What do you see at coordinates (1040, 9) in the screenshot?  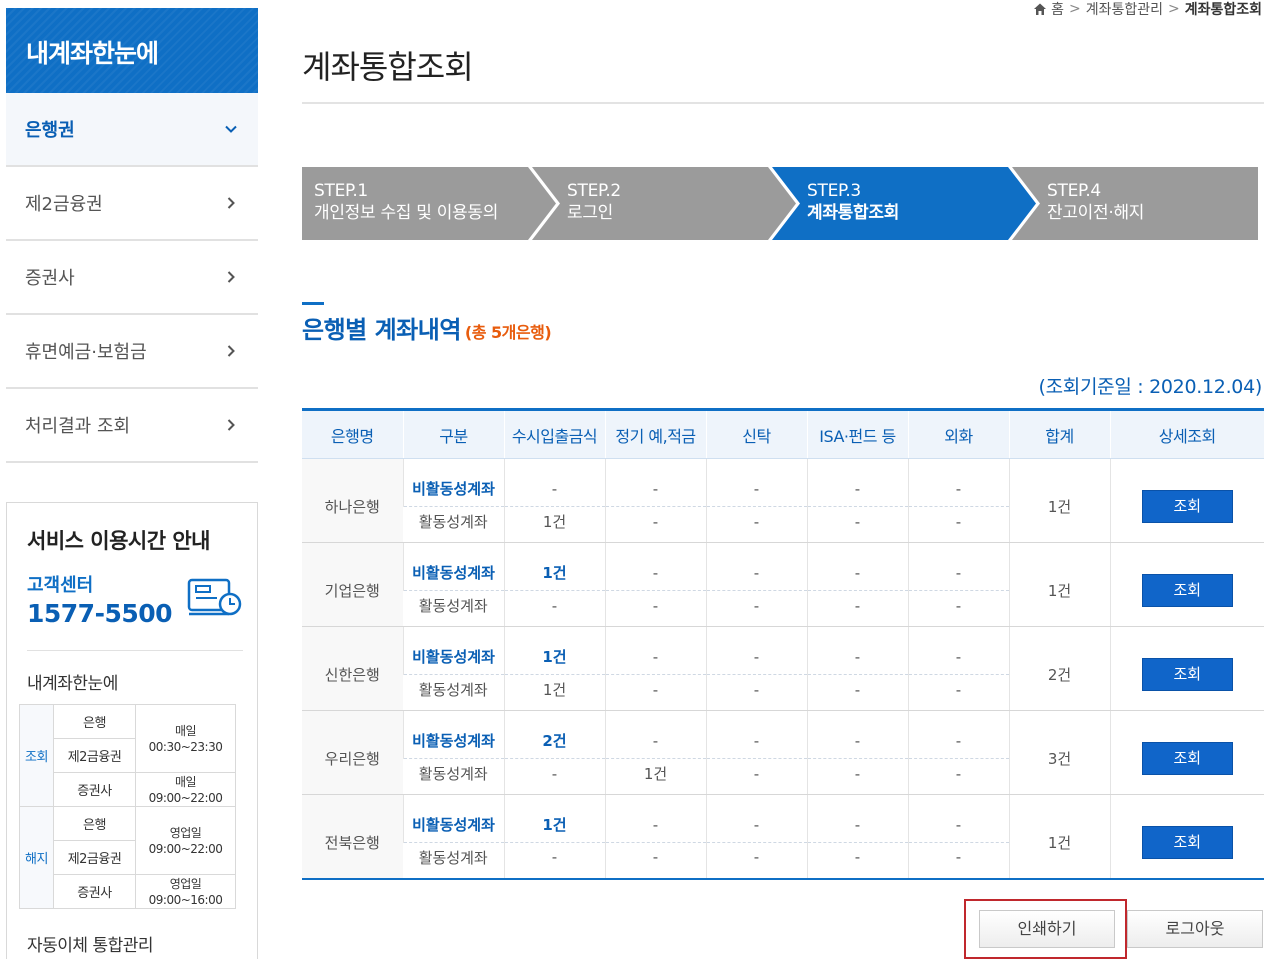 I see `home-icon` at bounding box center [1040, 9].